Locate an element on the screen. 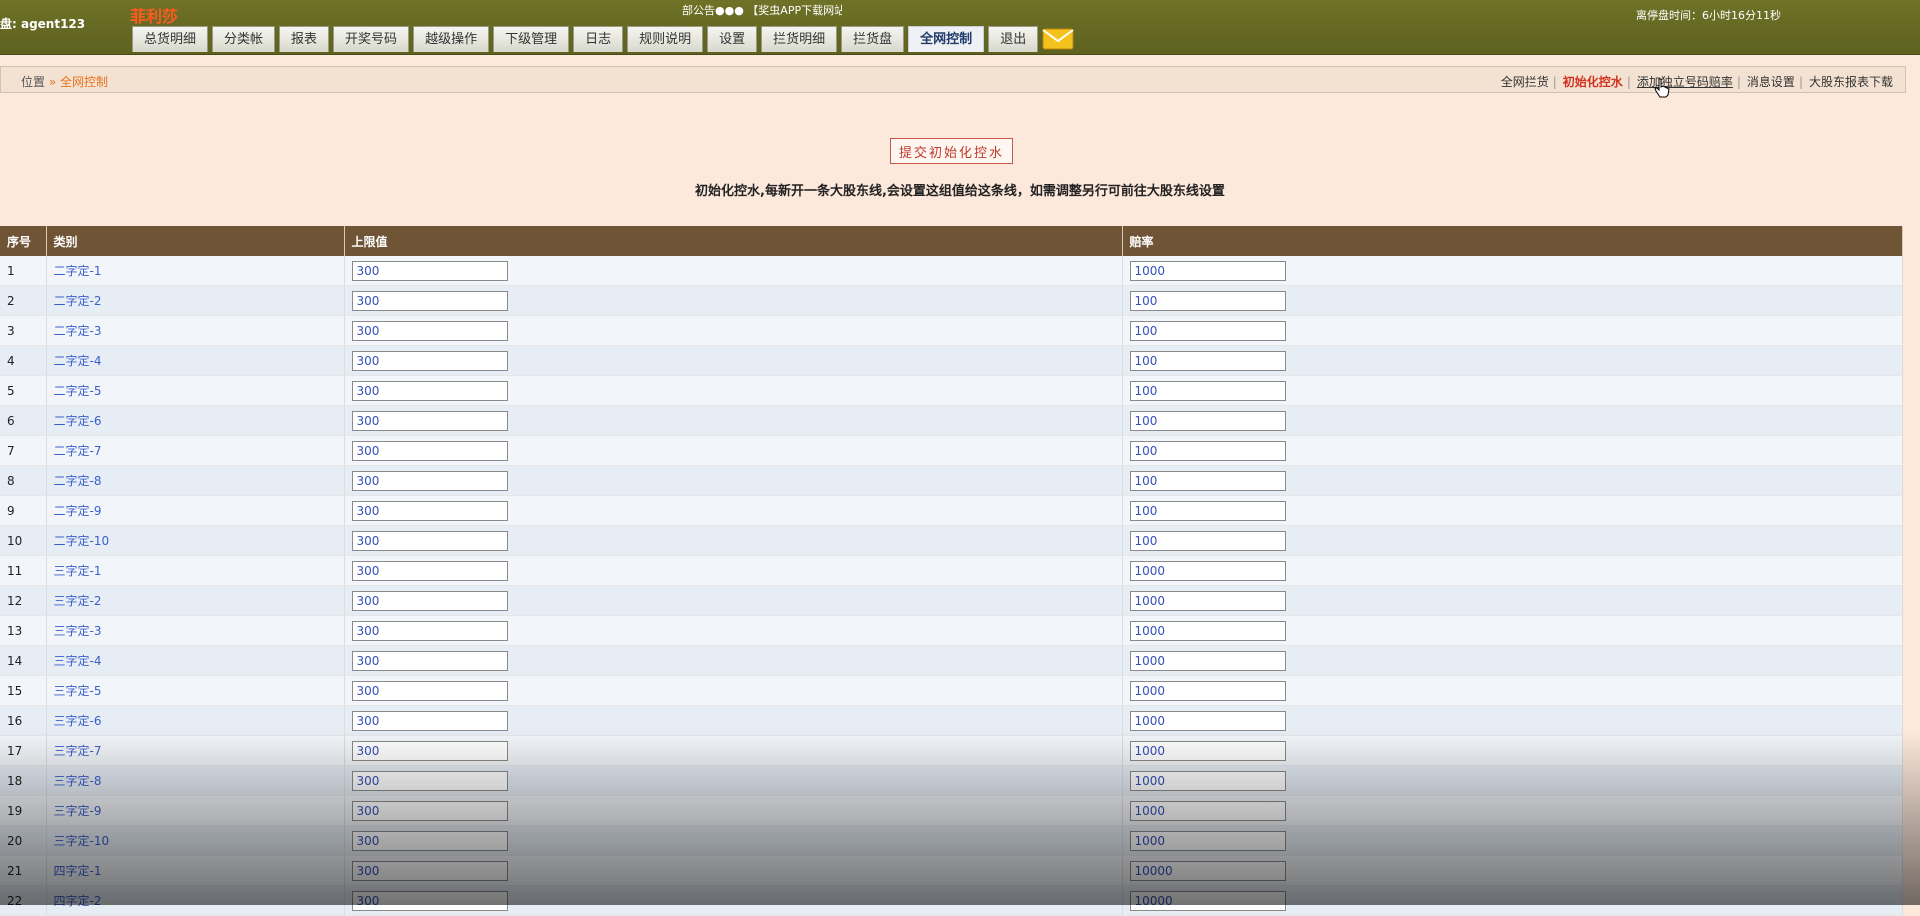 The image size is (1920, 916). category-link: 三字定-9 is located at coordinates (195, 810).